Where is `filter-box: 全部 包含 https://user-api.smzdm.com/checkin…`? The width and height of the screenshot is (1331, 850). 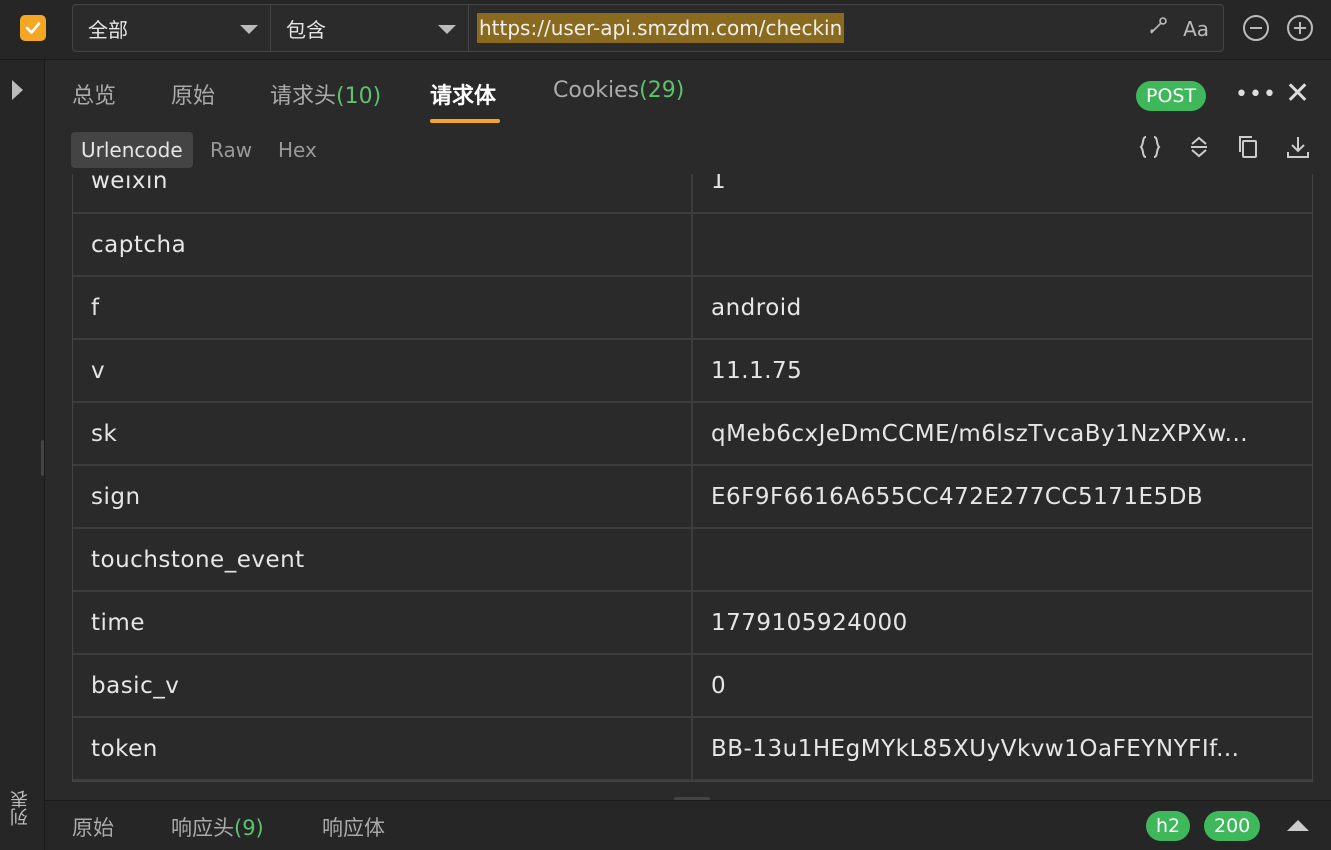 filter-box: 全部 包含 https://user-api.smzdm.com/checkin… is located at coordinates (648, 28).